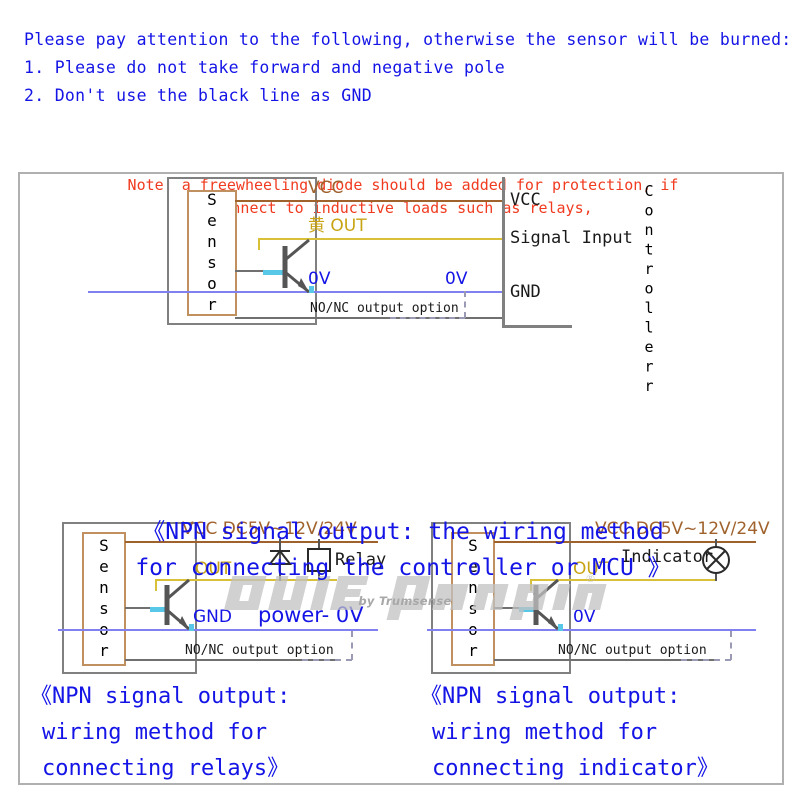 Image resolution: width=800 pixels, height=800 pixels. Describe the element at coordinates (337, 226) in the screenshot. I see `label-out: 黄 OUT` at that location.